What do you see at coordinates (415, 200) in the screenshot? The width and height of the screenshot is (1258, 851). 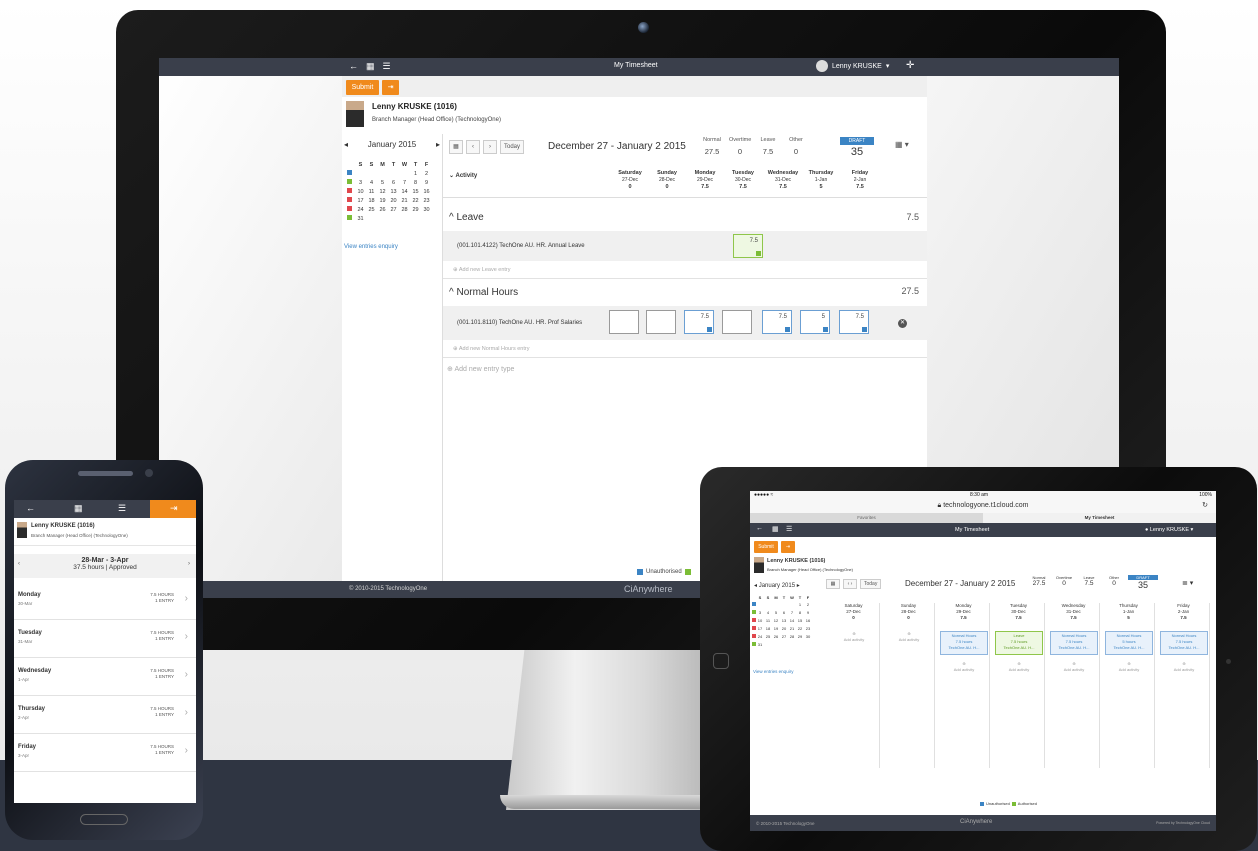 I see `calendar-day: 22` at bounding box center [415, 200].